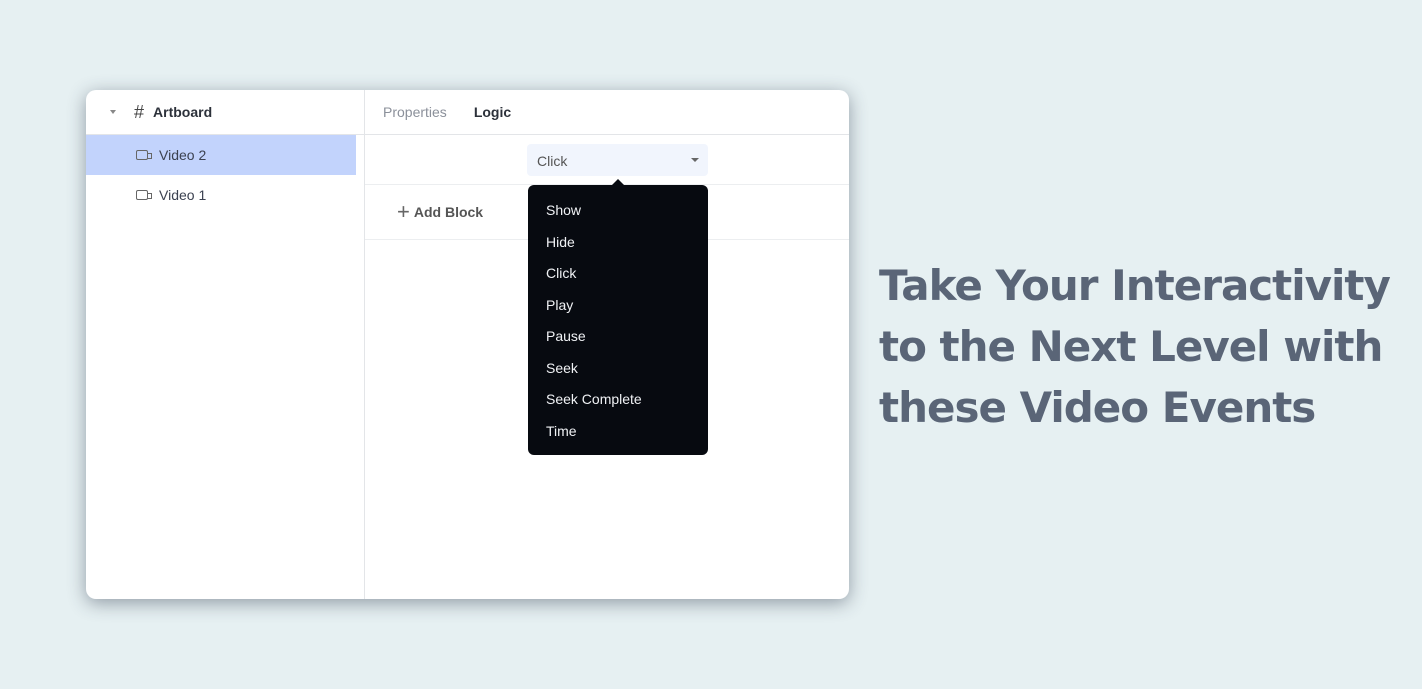  Describe the element at coordinates (183, 155) in the screenshot. I see `layer-label: Video 2` at that location.